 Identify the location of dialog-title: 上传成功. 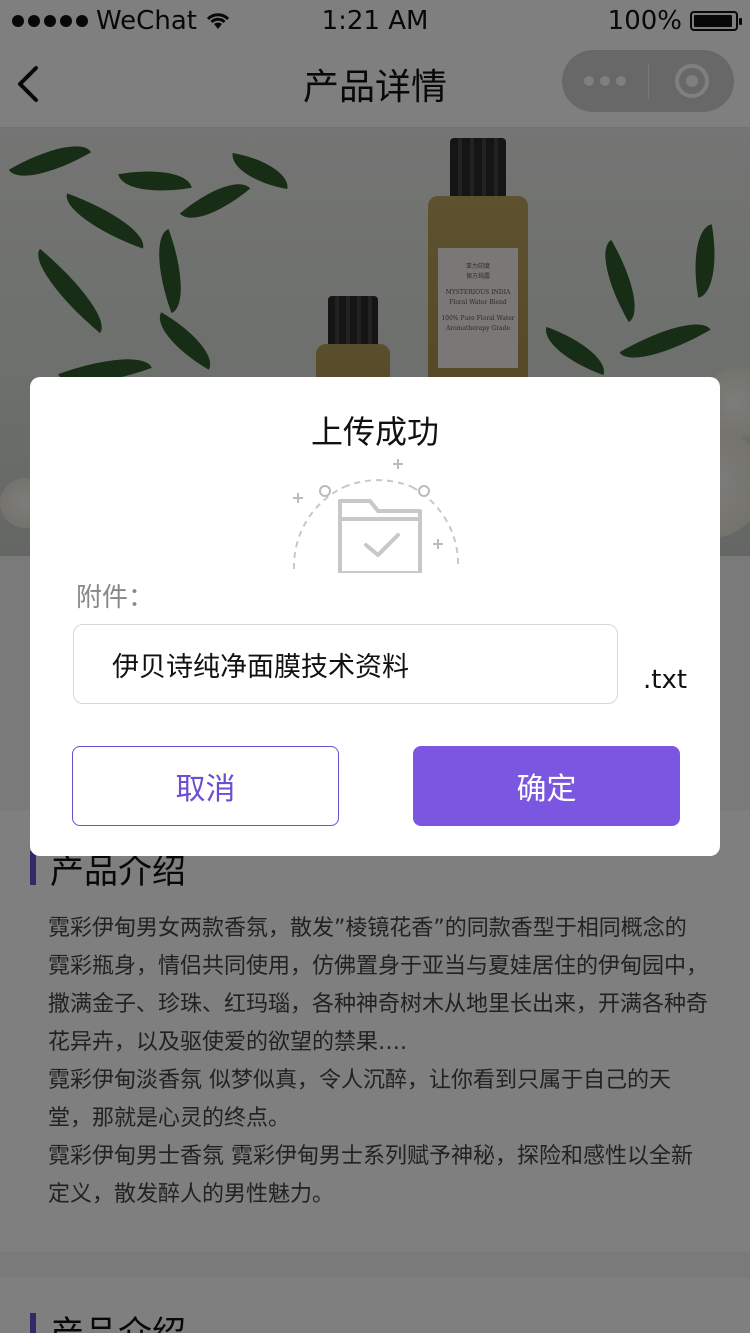
(374, 432).